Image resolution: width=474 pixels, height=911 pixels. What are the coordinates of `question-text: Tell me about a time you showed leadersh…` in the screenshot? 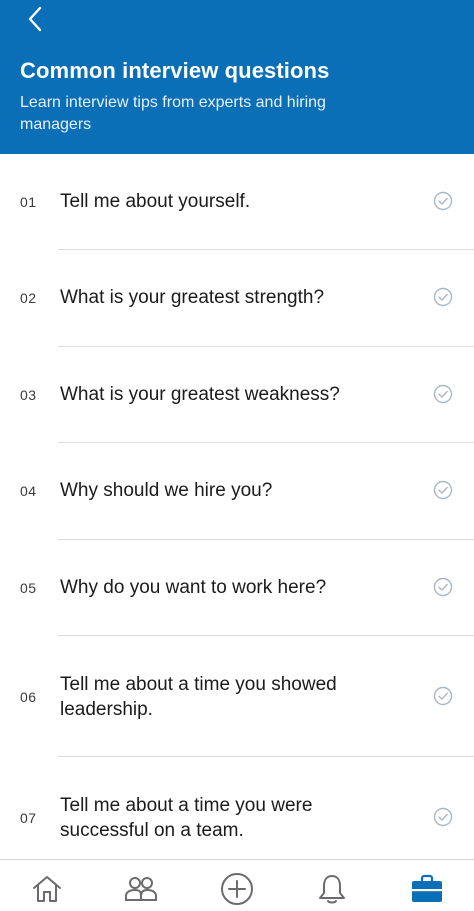 It's located at (198, 697).